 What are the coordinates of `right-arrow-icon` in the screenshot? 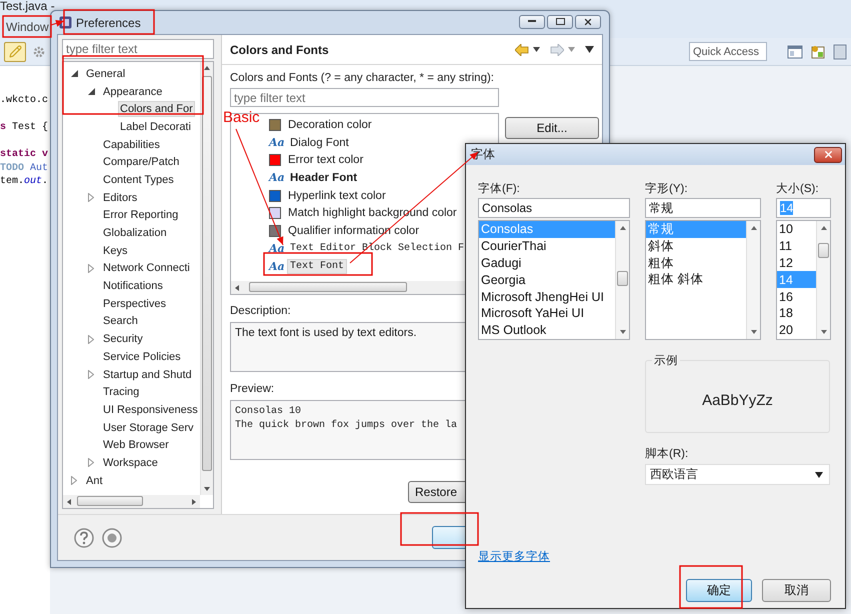 It's located at (194, 501).